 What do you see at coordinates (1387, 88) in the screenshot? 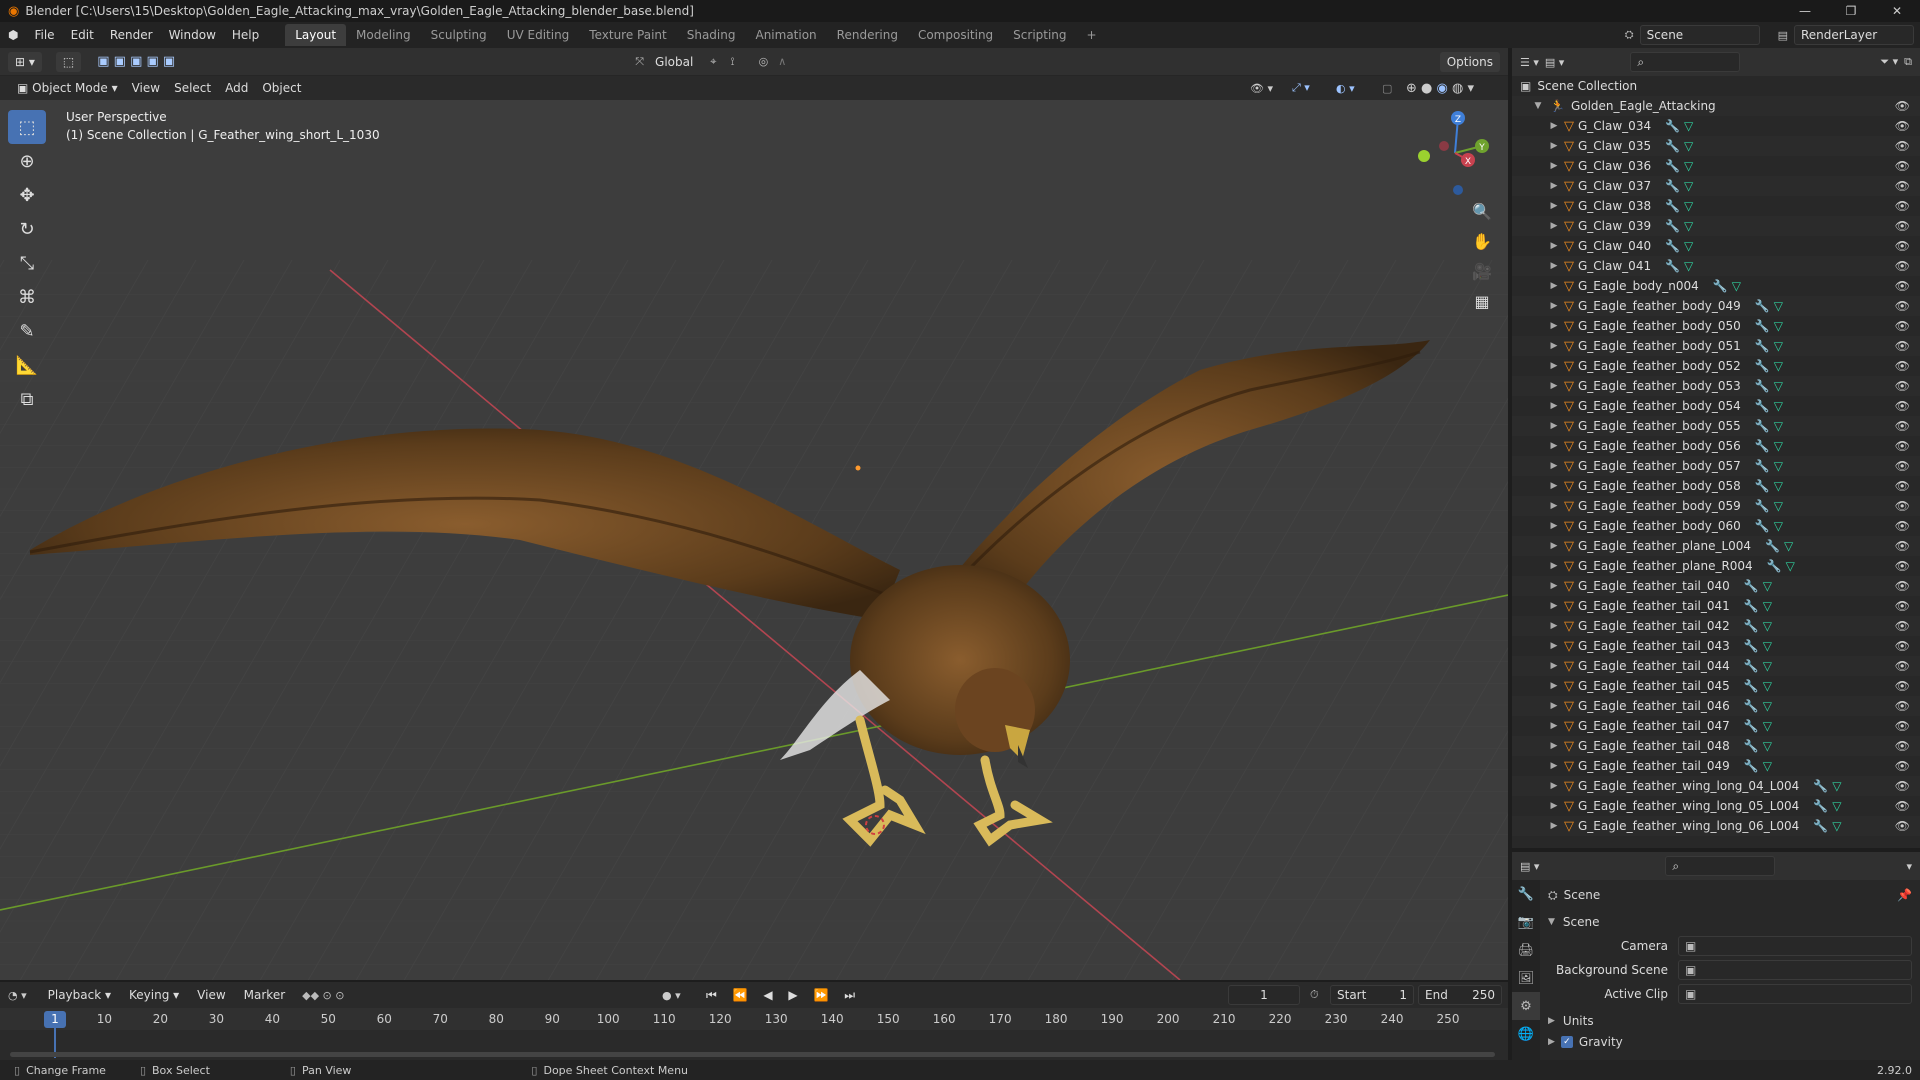
I see `xray-icon: ▢` at bounding box center [1387, 88].